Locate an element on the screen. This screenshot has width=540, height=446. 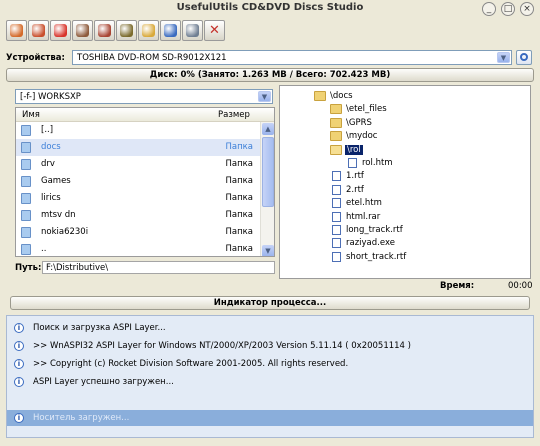
tree-label: \etel_files is located at coordinates (366, 109).